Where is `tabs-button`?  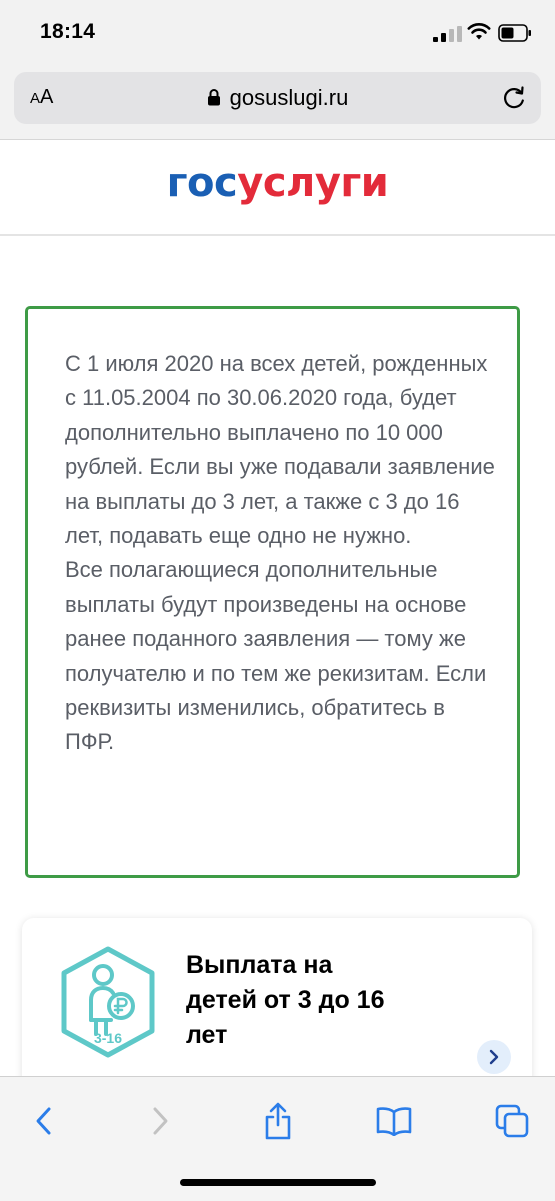 tabs-button is located at coordinates (512, 1121).